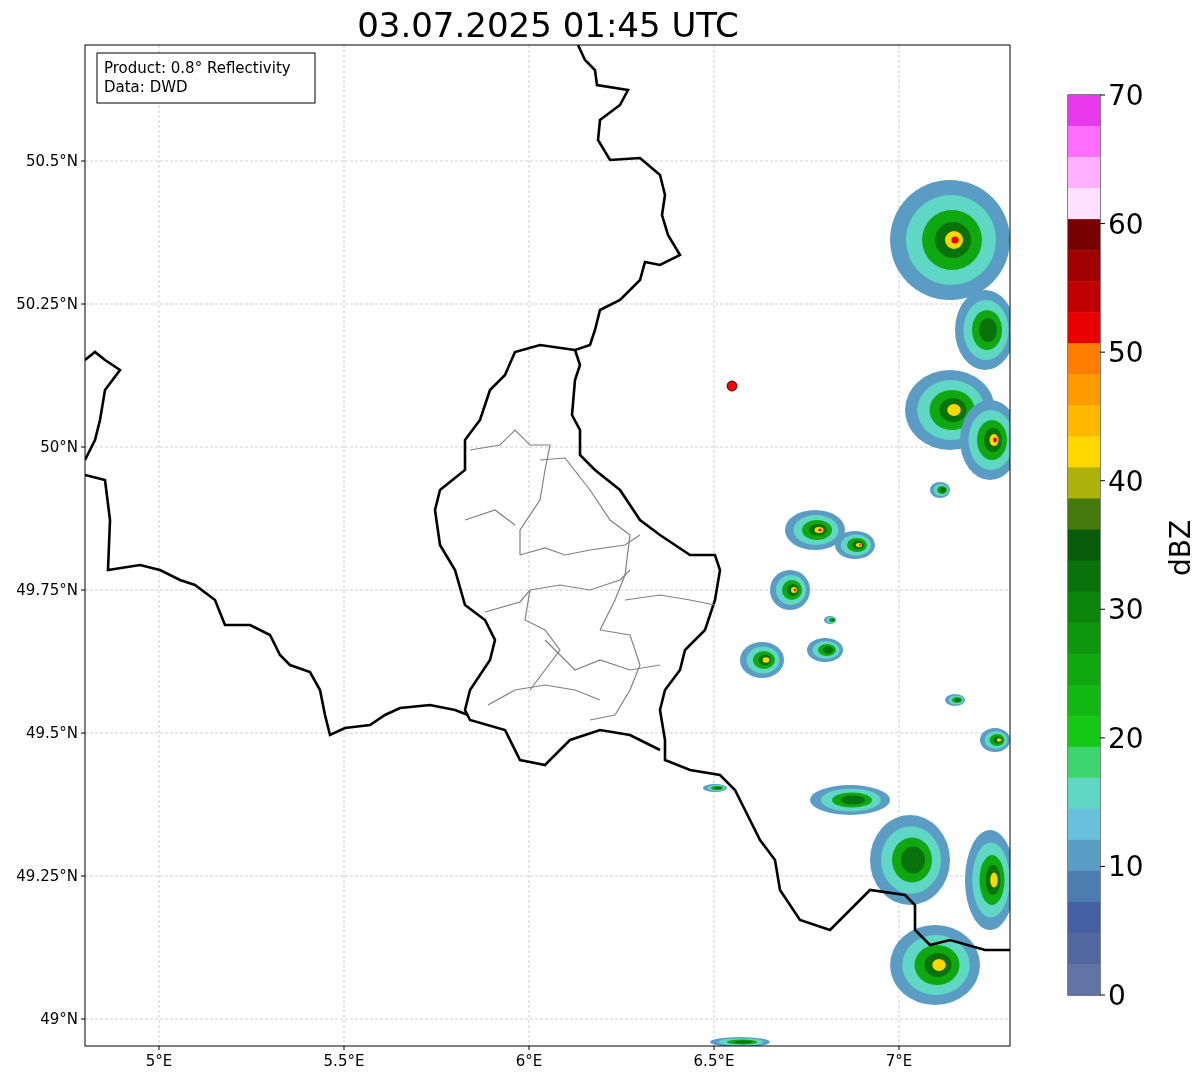  I want to click on scale-label: 30, so click(1126, 610).